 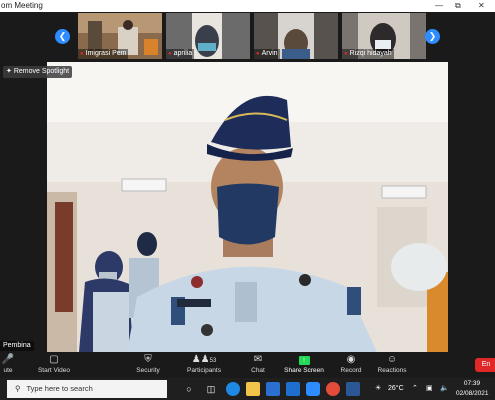 I want to click on participant-name: ● Imigrasi Pem, so click(x=103, y=54).